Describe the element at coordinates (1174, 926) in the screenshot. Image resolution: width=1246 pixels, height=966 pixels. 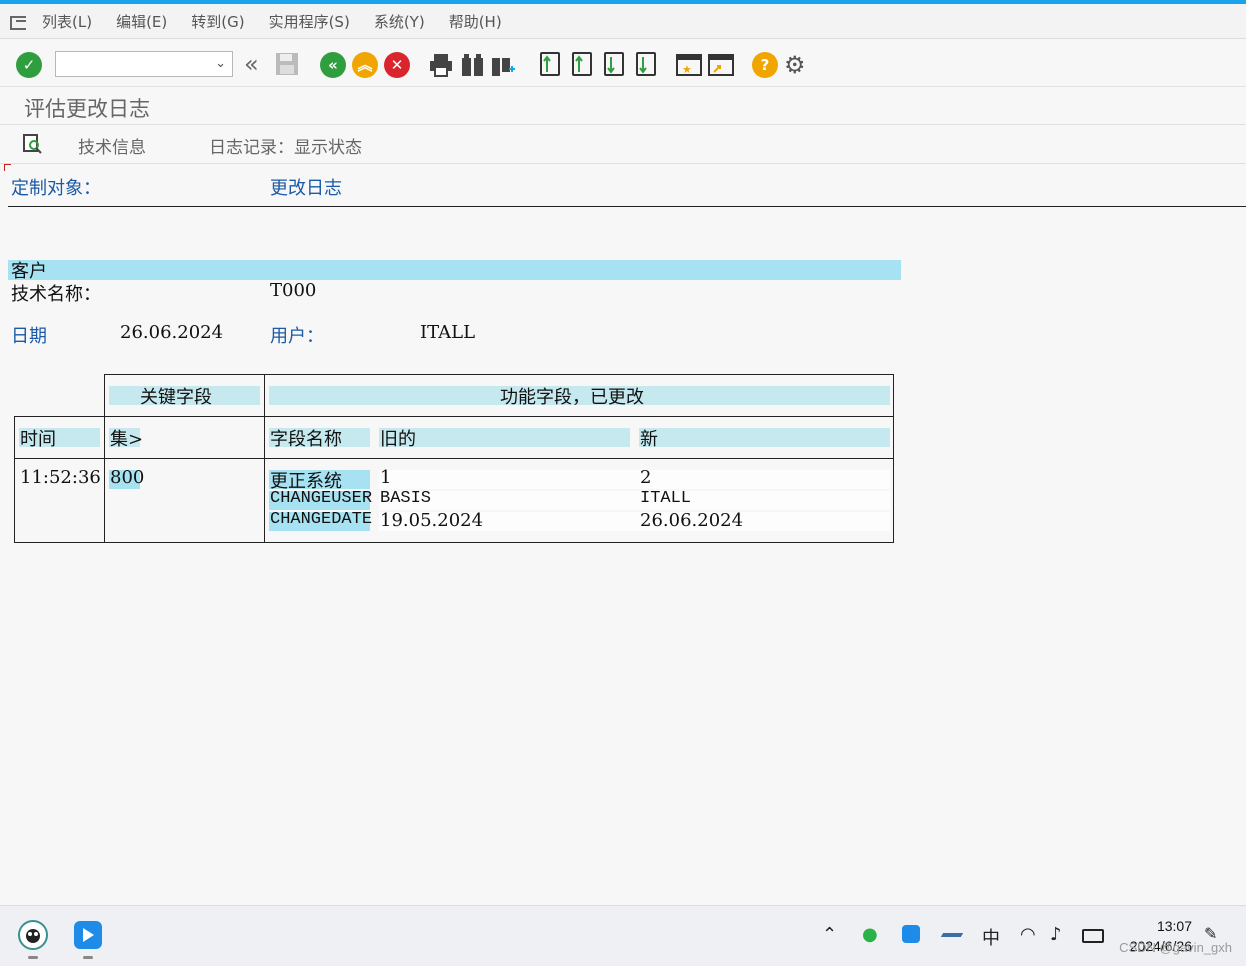
I see `clock-time: 13:07` at that location.